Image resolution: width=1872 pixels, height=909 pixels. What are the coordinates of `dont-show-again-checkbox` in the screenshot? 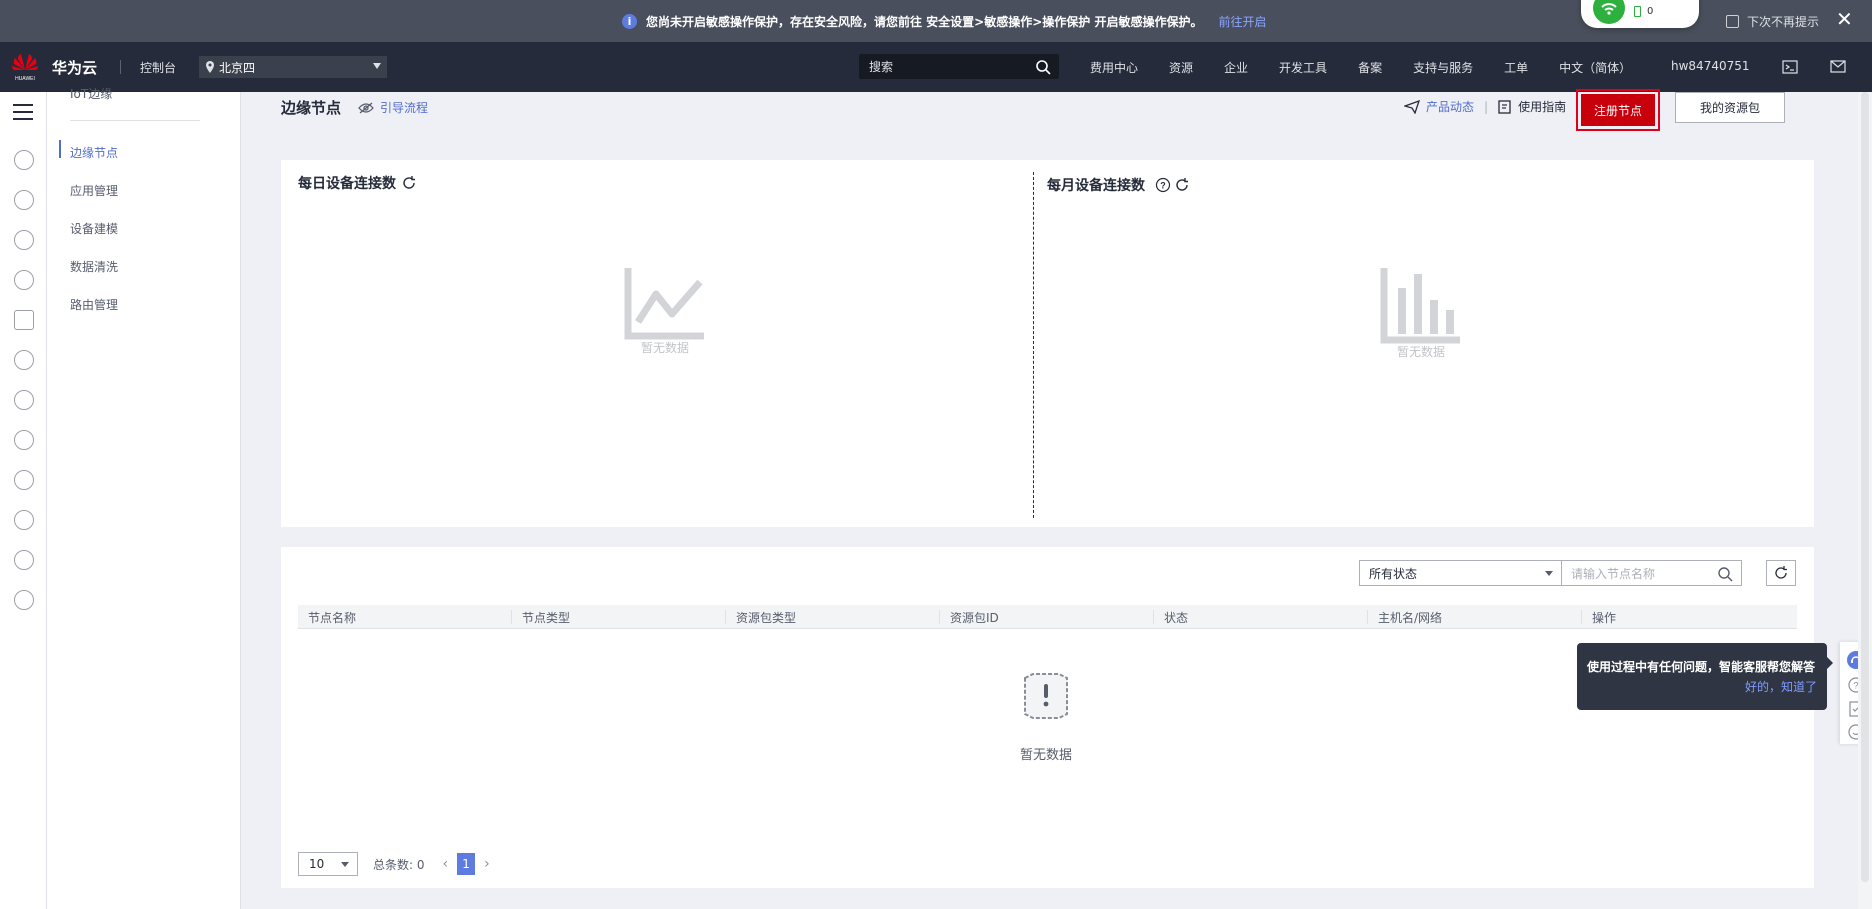 It's located at (1732, 21).